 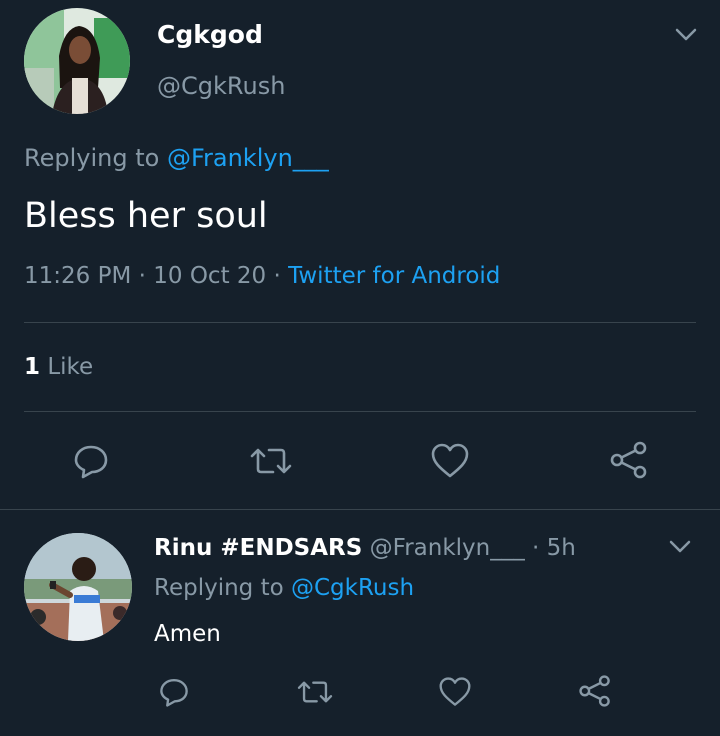 What do you see at coordinates (70, 367) in the screenshot?
I see `likes-label: Like` at bounding box center [70, 367].